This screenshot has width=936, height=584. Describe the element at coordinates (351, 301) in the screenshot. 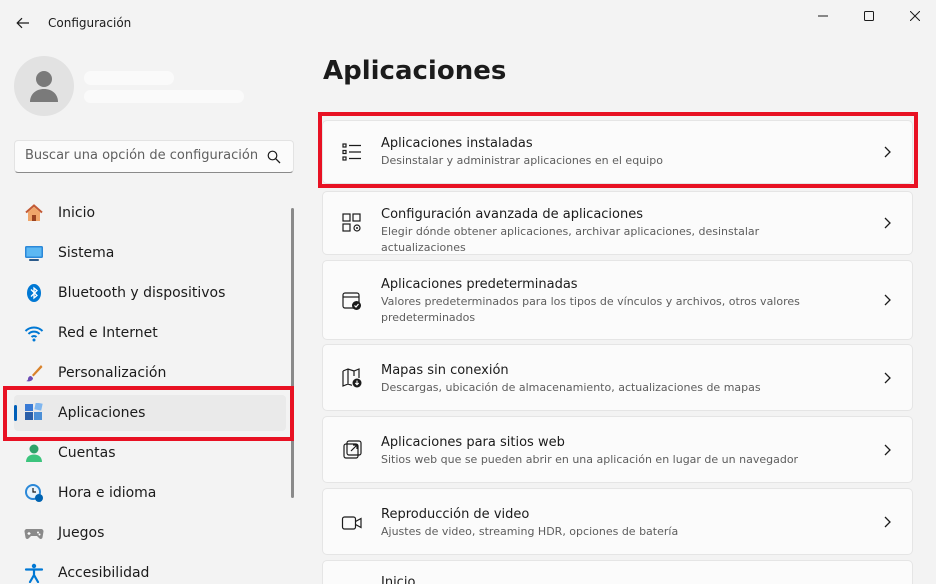

I see `default-apps-icon` at that location.